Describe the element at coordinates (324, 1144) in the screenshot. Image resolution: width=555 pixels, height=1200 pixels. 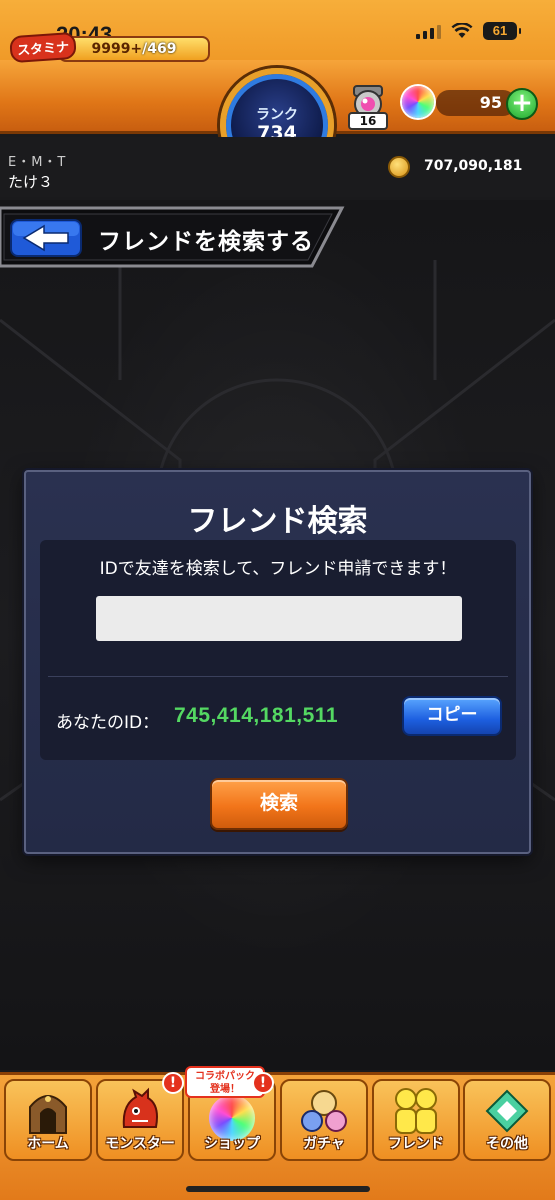
I see `nav-label-gacha: ガチャ` at that location.